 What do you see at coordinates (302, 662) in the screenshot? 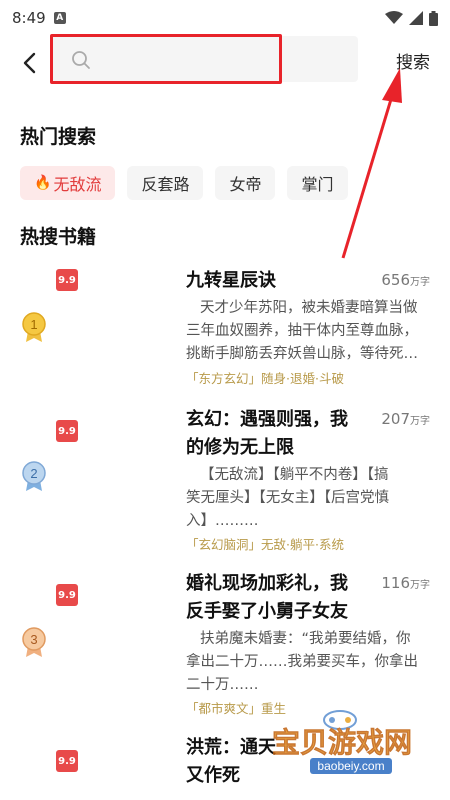
I see `book-desc-line2: 拿出二十万……我弟要买车，你拿出` at bounding box center [302, 662].